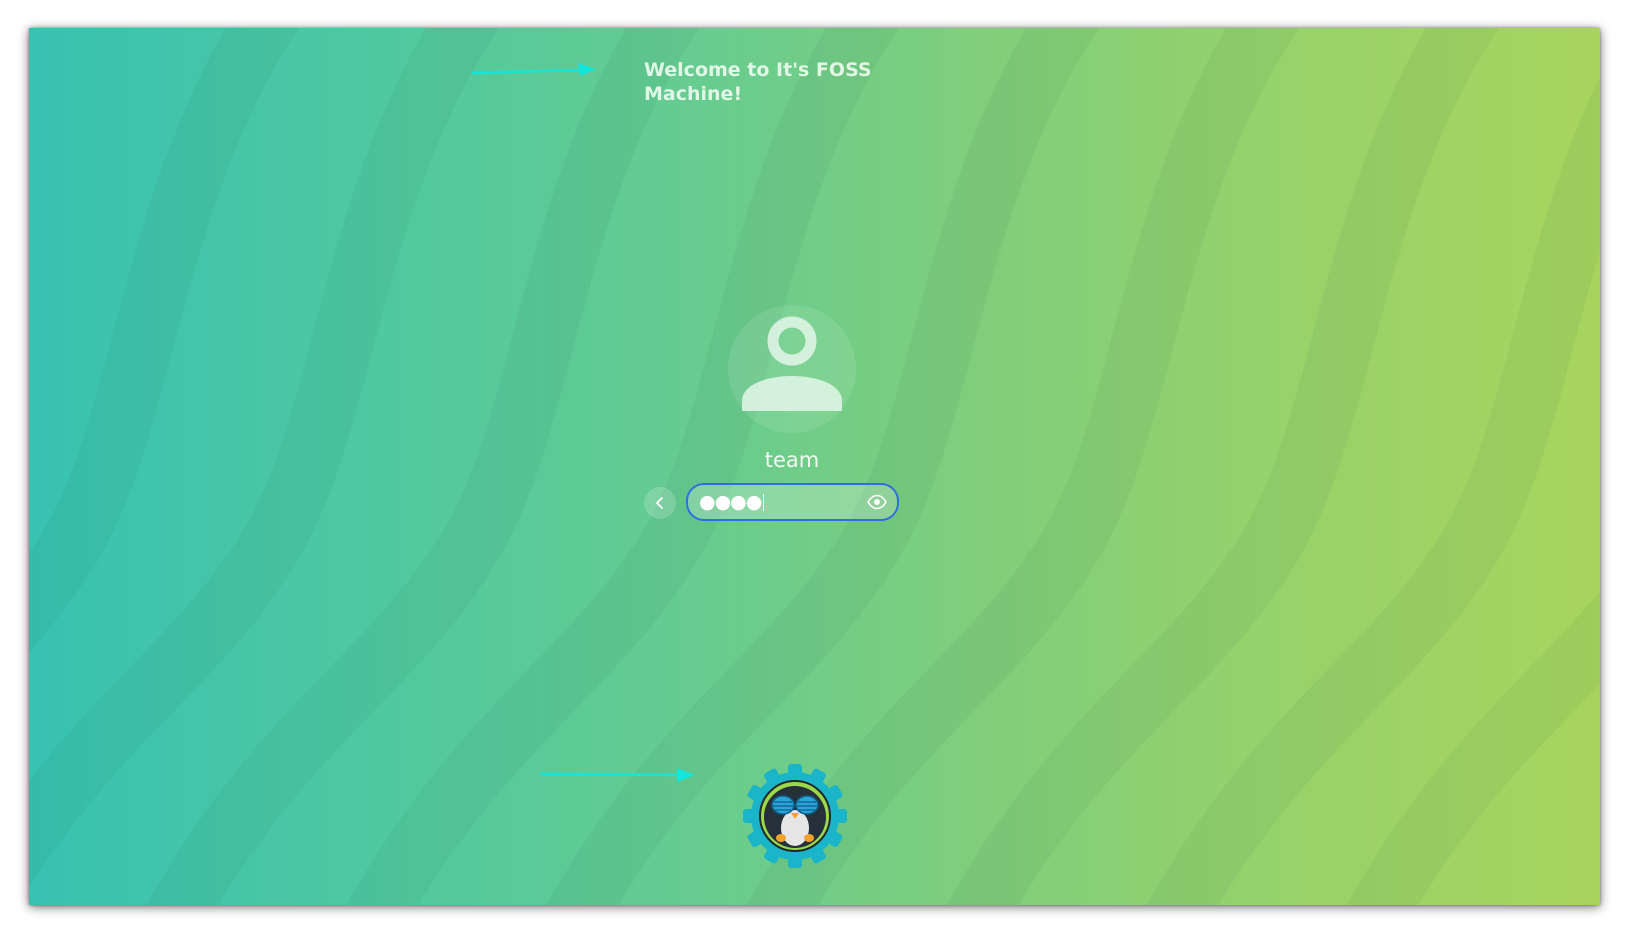 Image resolution: width=1628 pixels, height=937 pixels. I want to click on tux-penguin-gear-logo, so click(795, 816).